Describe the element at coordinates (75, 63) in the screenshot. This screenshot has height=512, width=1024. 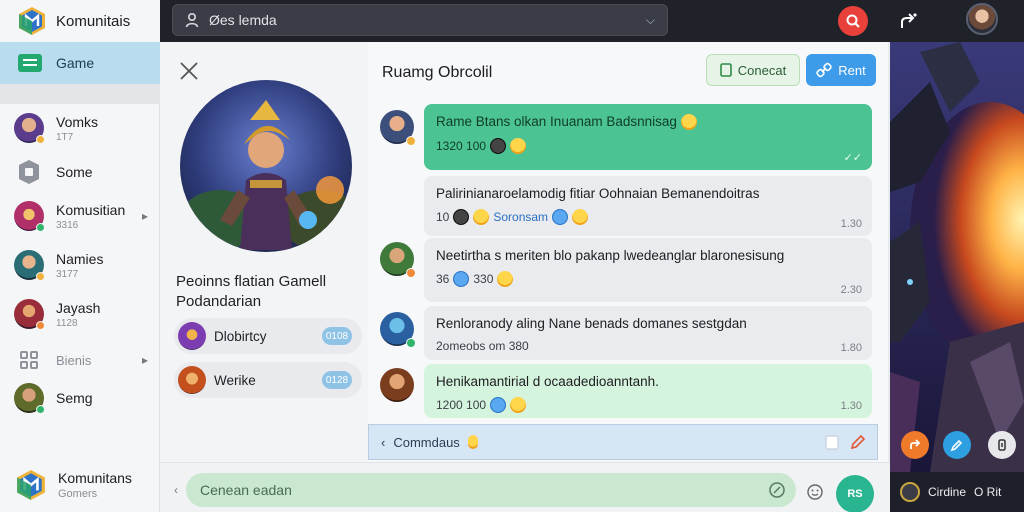
I see `sidebar-item-label: Game` at that location.